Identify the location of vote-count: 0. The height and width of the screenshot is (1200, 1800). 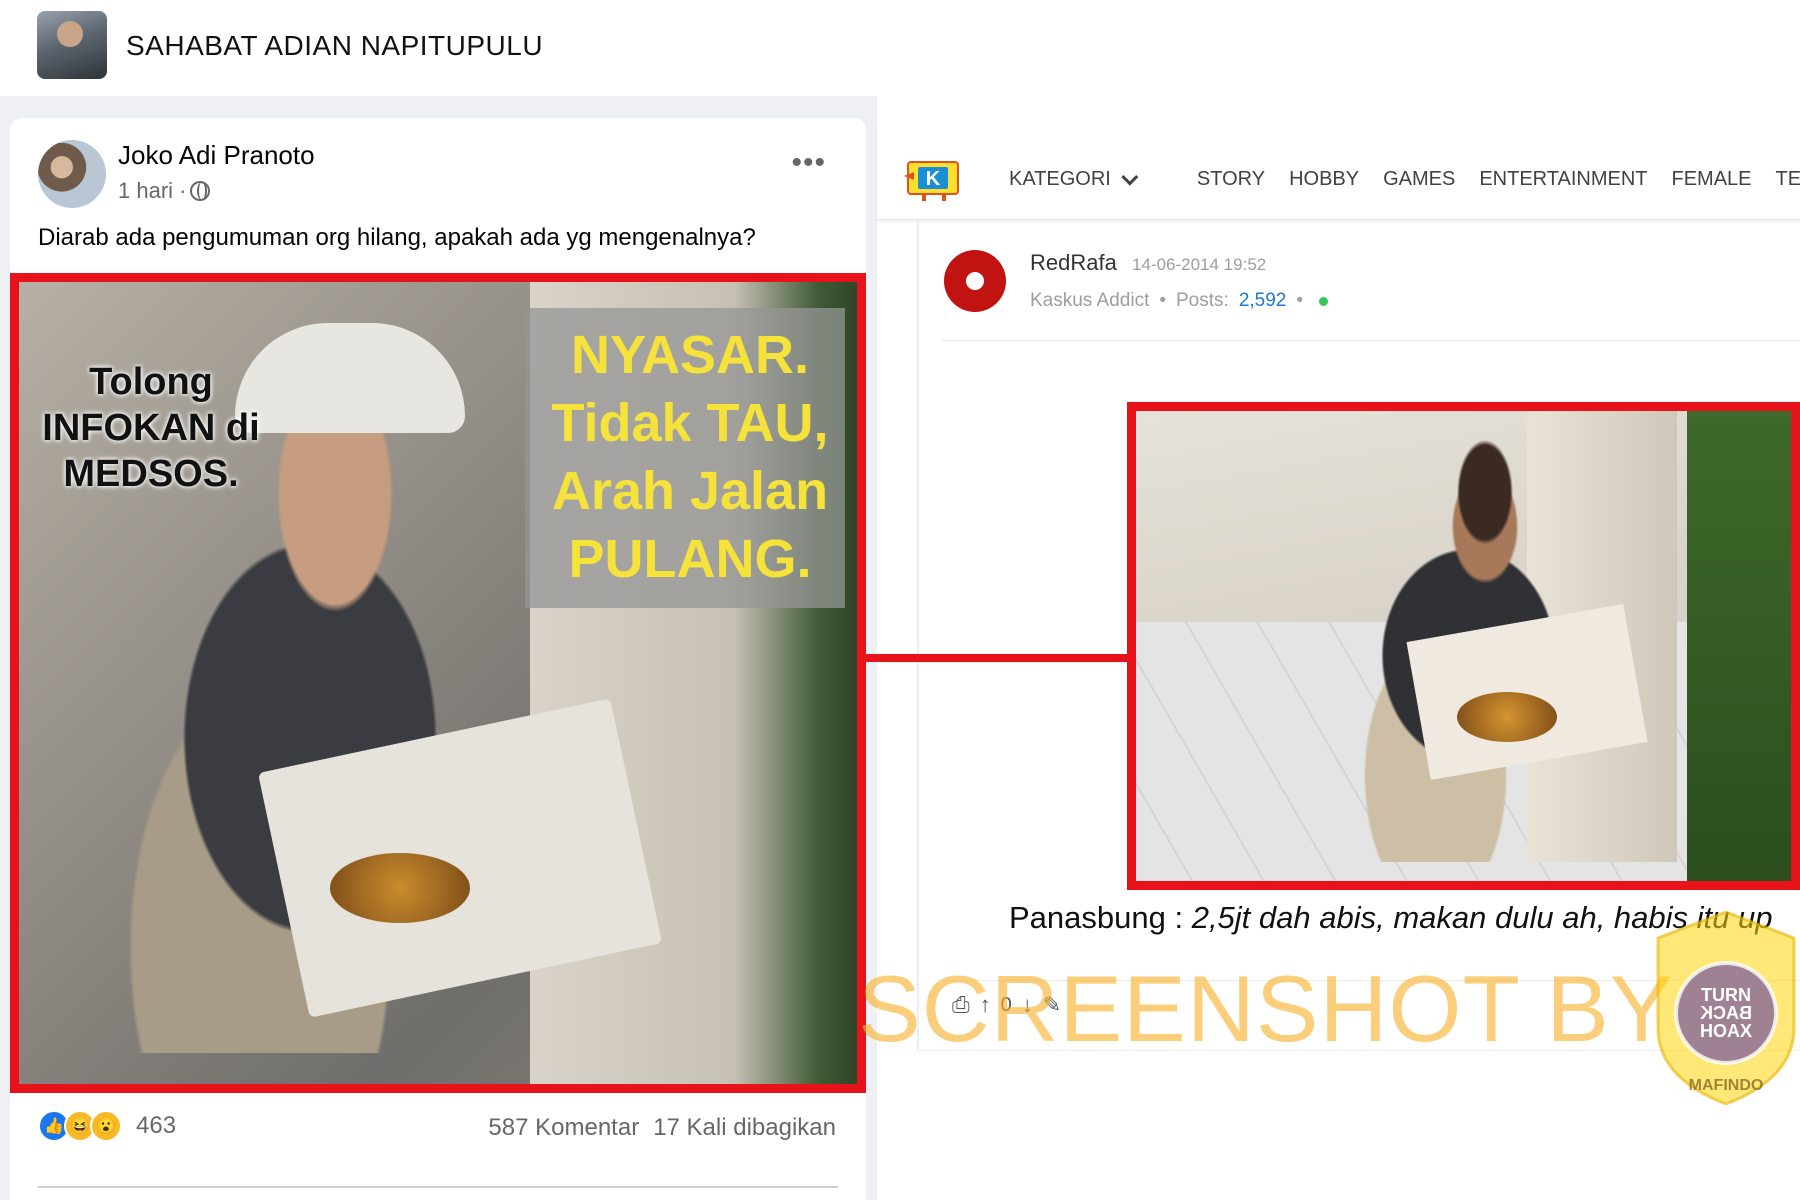
(1006, 1004).